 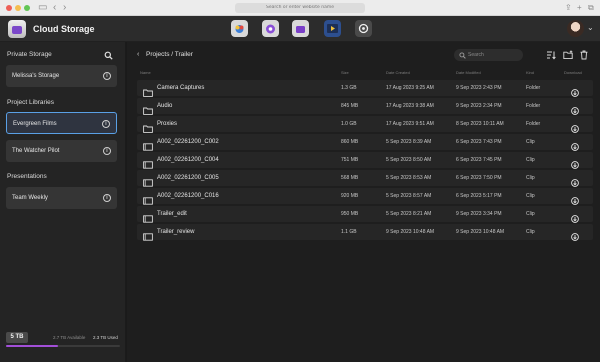 What do you see at coordinates (42, 8) in the screenshot?
I see `sidebar-toggle-icon: ▭` at bounding box center [42, 8].